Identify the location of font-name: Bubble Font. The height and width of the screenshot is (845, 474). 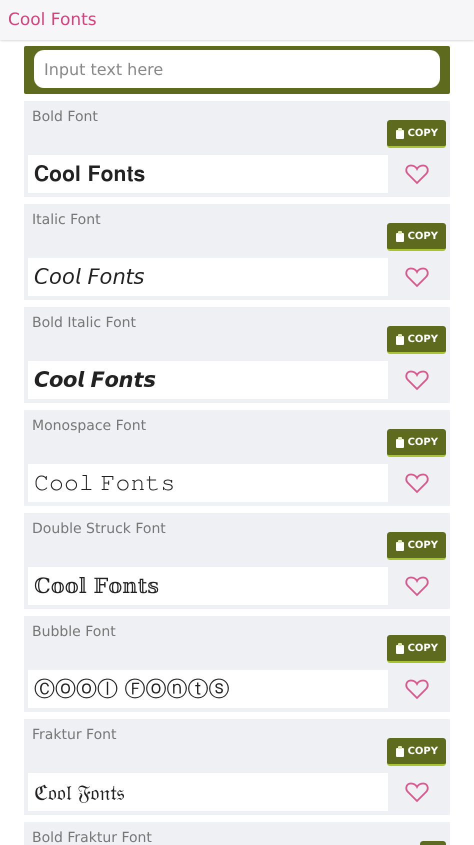
(73, 632).